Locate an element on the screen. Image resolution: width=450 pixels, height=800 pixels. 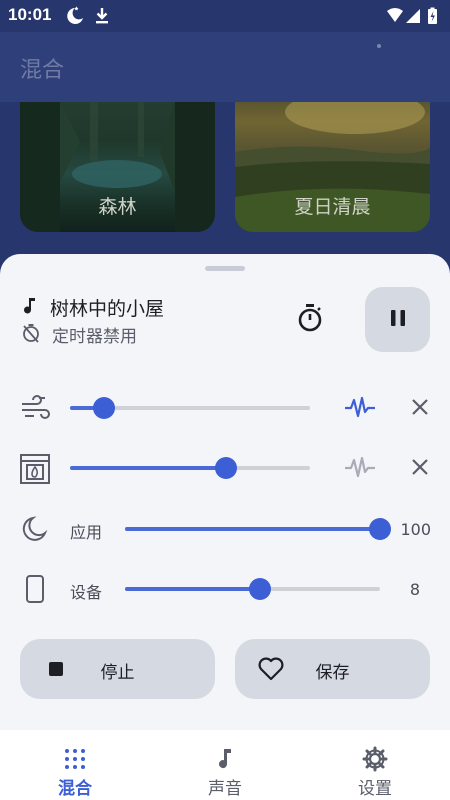
signal-icon is located at coordinates (413, 16).